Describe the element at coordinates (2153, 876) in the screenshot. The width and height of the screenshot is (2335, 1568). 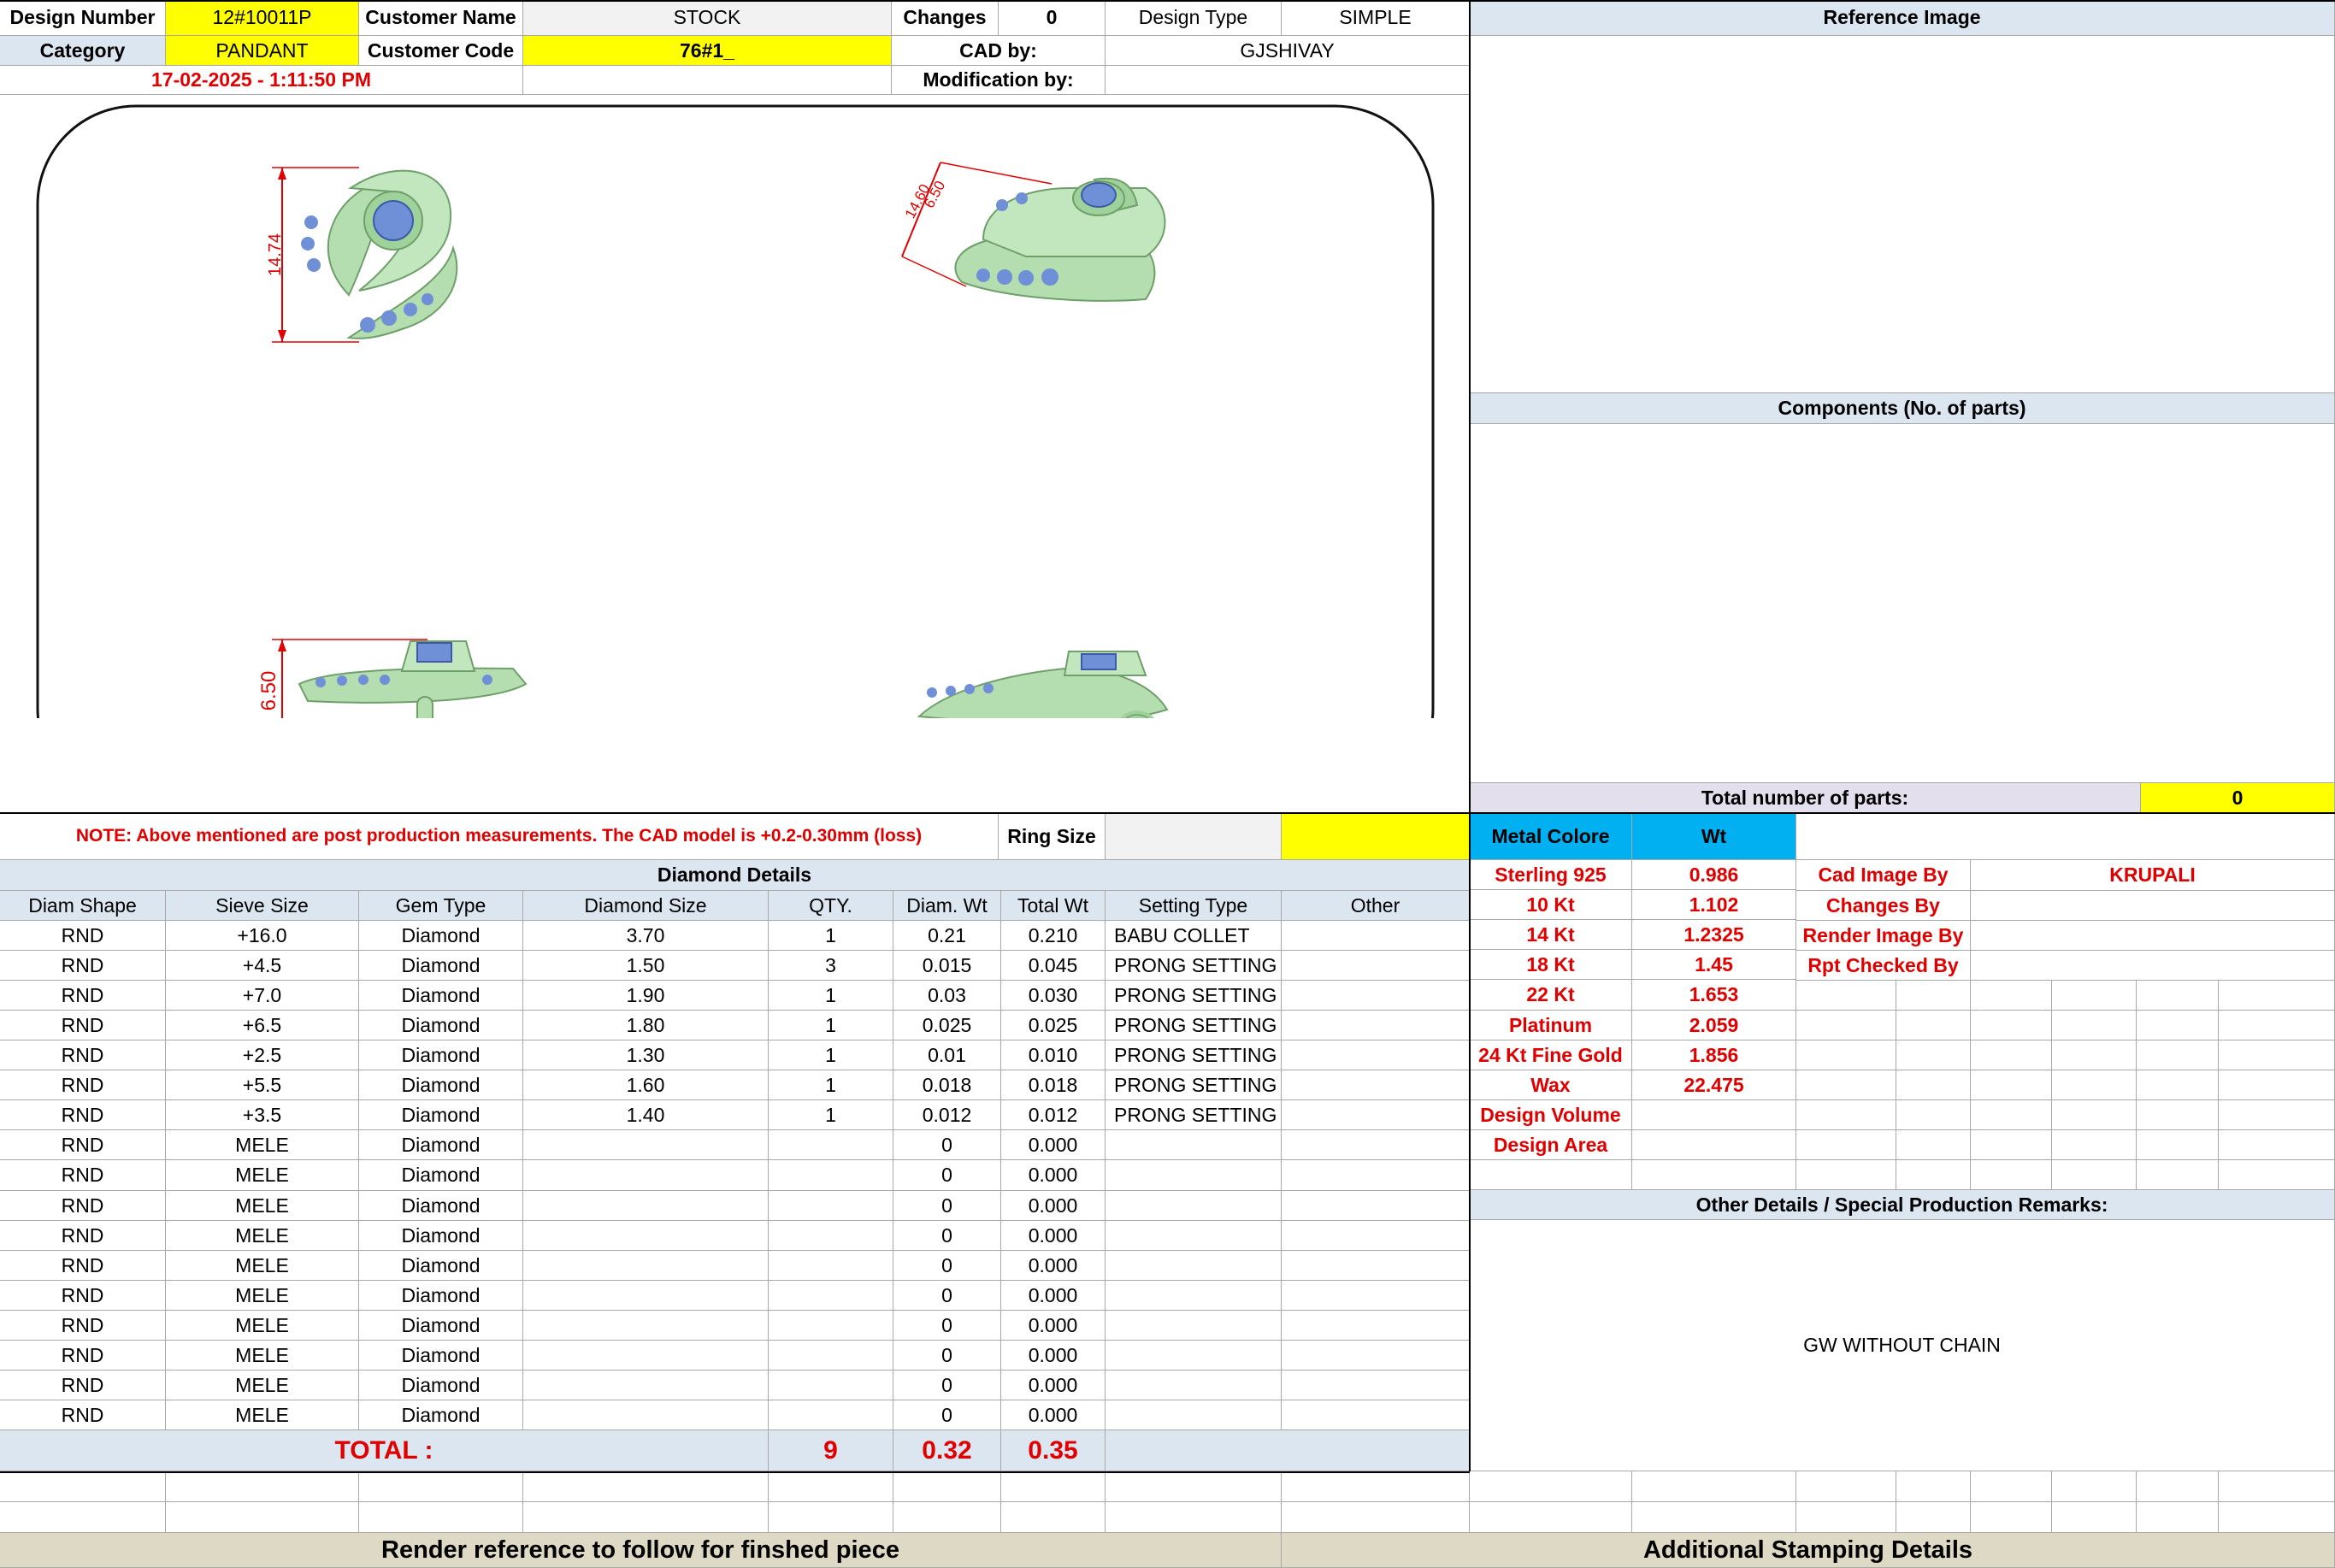
I see `cad-image-by-value: KRUPALI` at that location.